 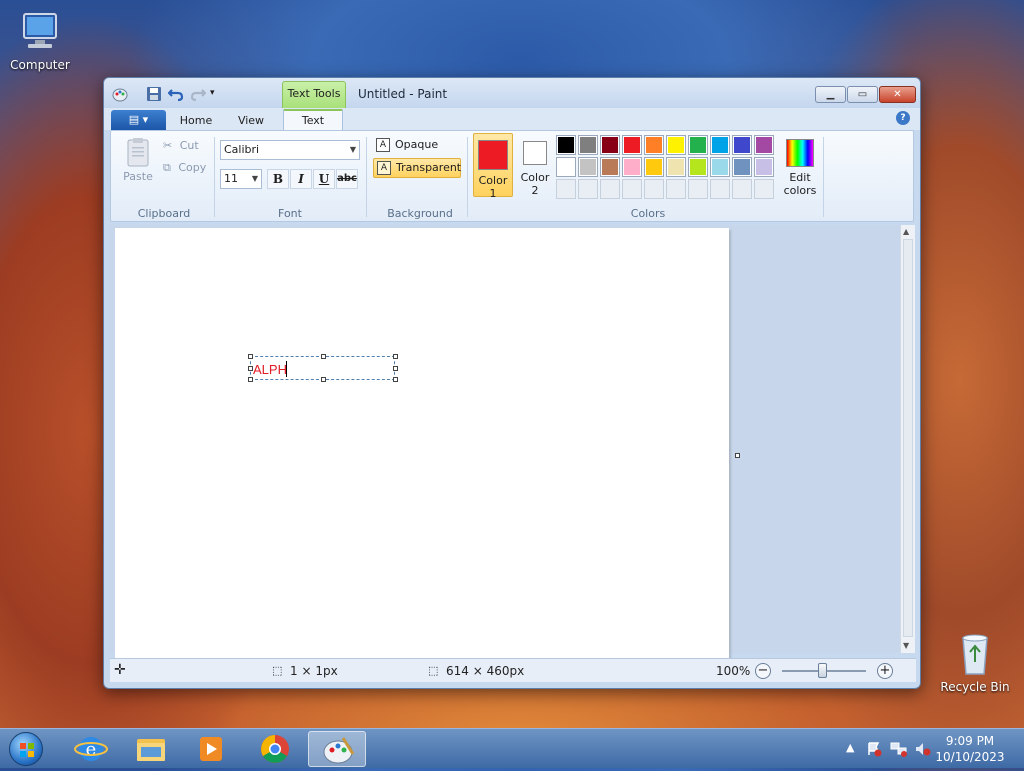 I want to click on zoom-slider-thumb, so click(x=822, y=670).